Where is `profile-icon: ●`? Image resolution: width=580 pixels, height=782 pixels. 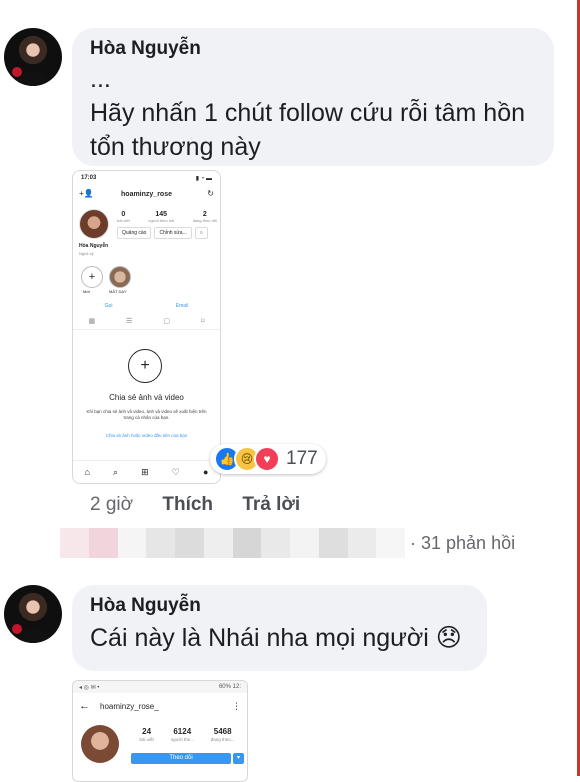 profile-icon: ● is located at coordinates (205, 472).